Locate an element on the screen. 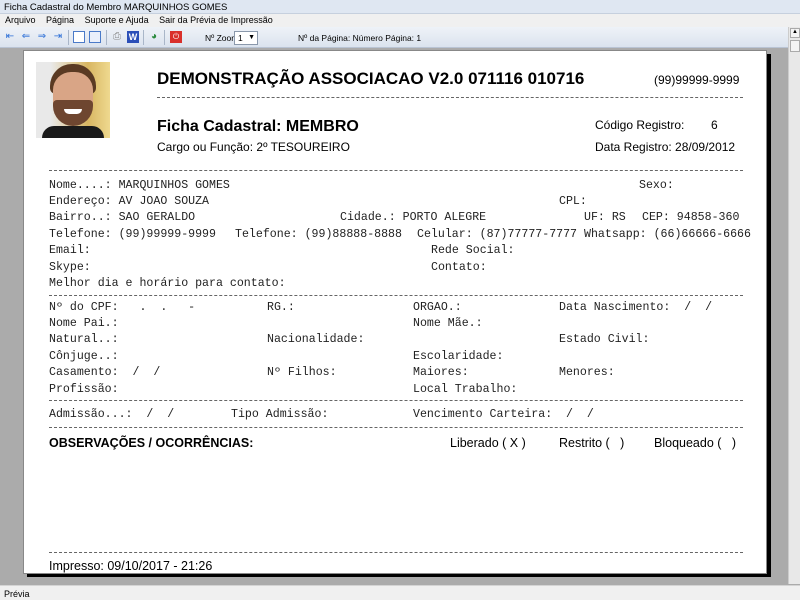  field-rede-social: Rede Social: is located at coordinates (473, 250).